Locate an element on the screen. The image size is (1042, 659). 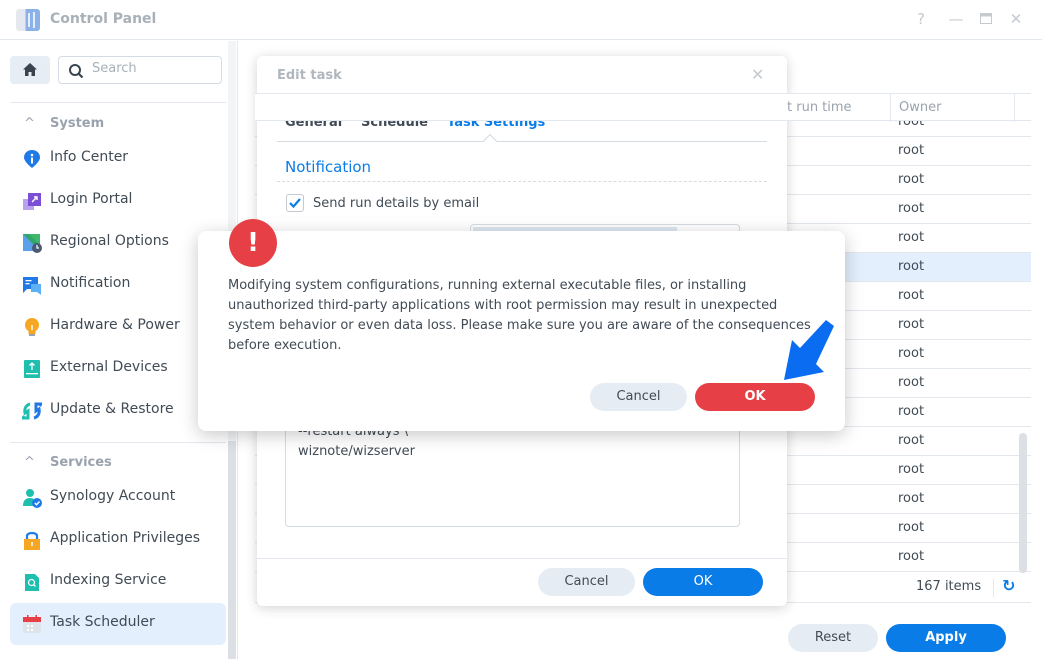
indexing-icon is located at coordinates (32, 582).